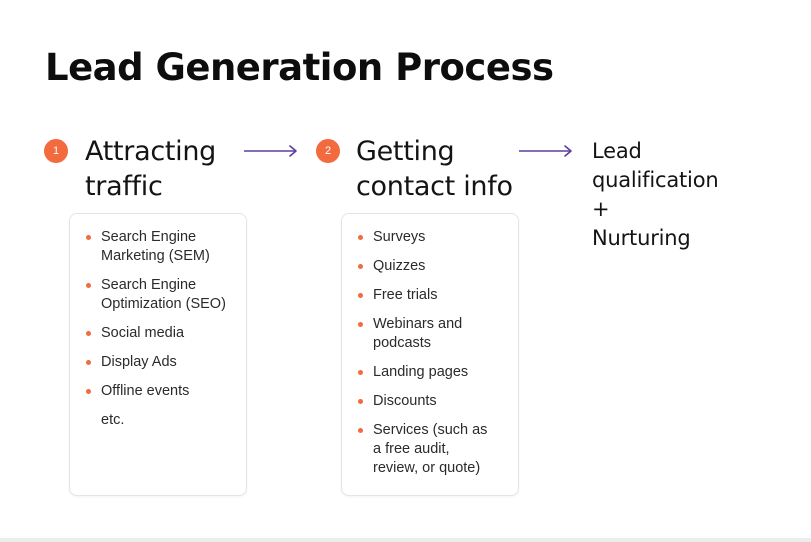  I want to click on step-1-number: 1, so click(56, 151).